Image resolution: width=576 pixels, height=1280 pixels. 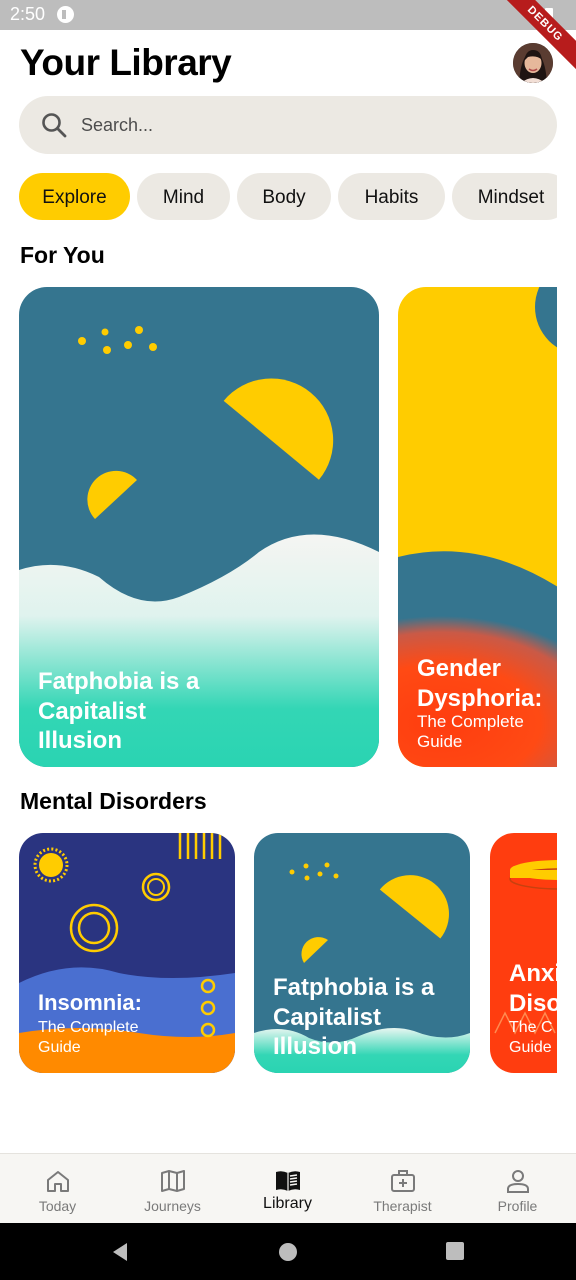 I want to click on nav-label: Library, so click(x=287, y=1203).